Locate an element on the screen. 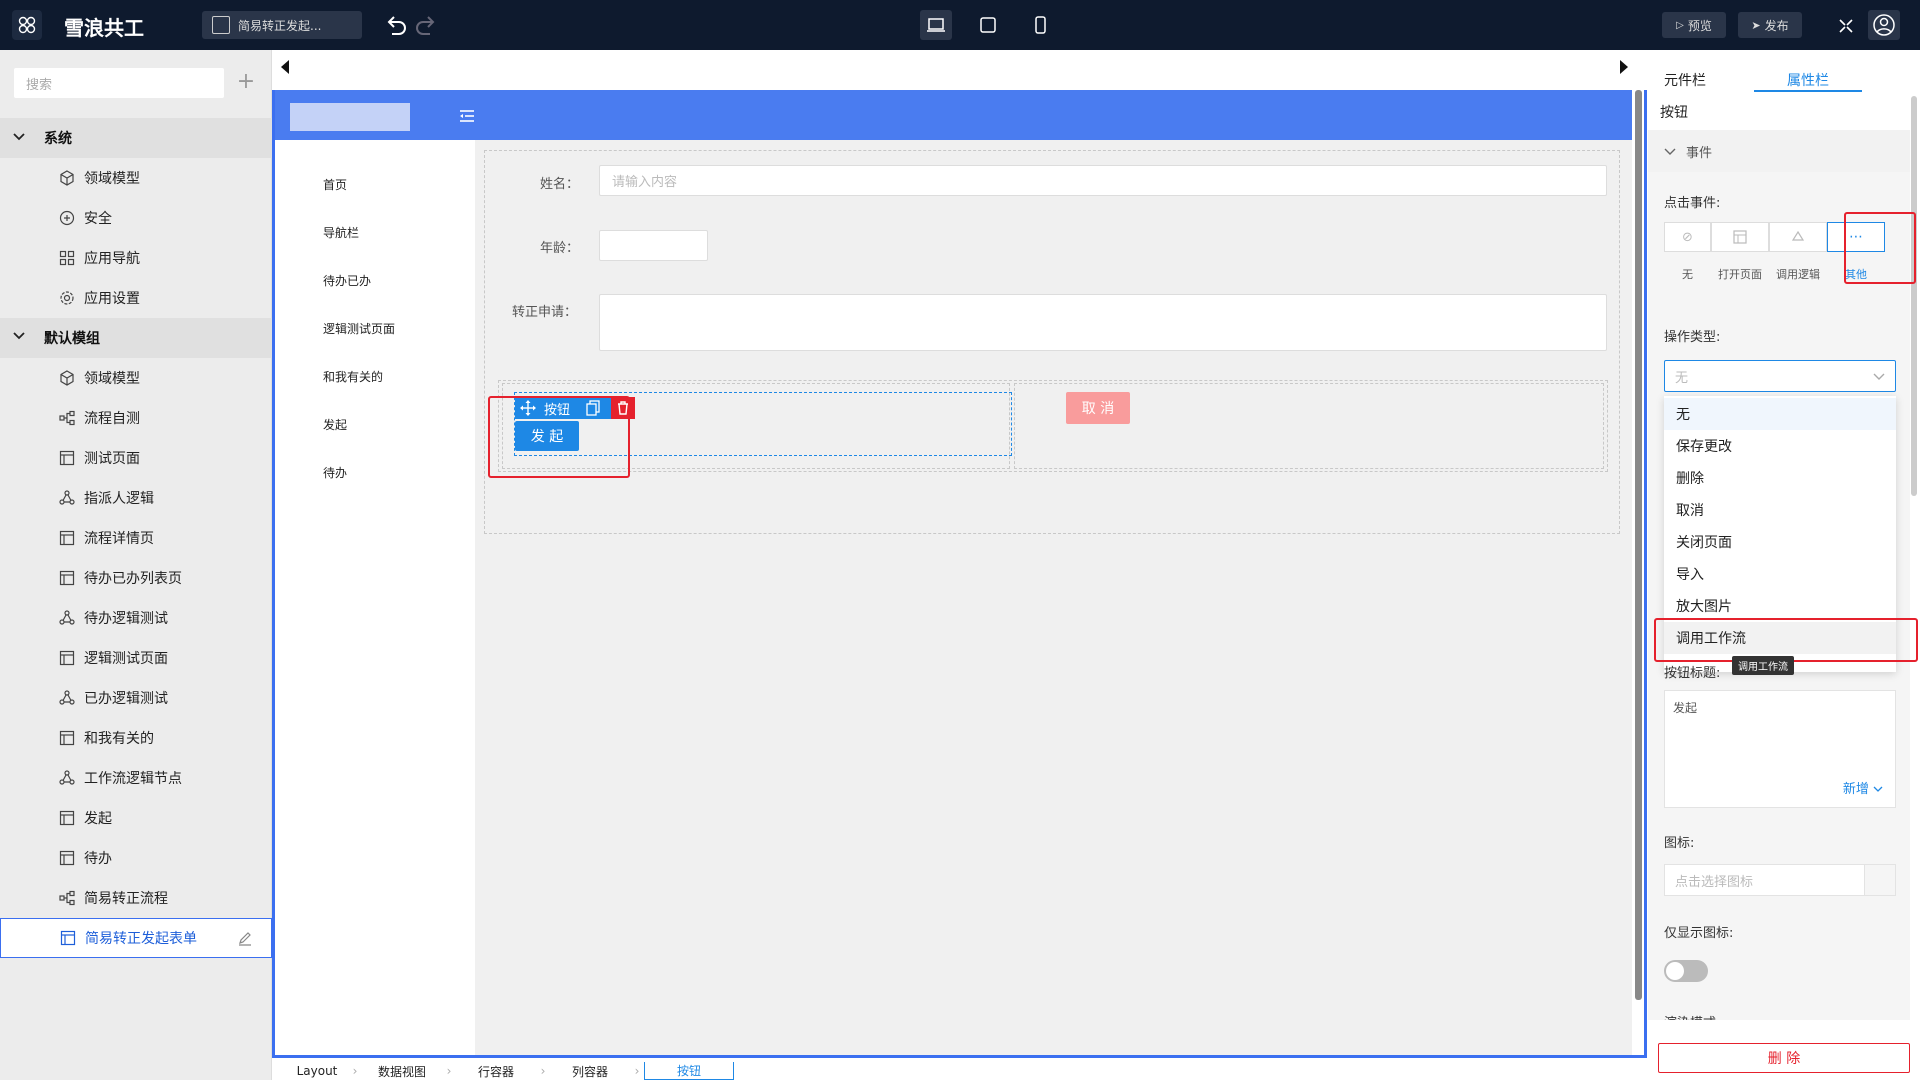 This screenshot has height=1080, width=1920. arrow-left-icon is located at coordinates (285, 67).